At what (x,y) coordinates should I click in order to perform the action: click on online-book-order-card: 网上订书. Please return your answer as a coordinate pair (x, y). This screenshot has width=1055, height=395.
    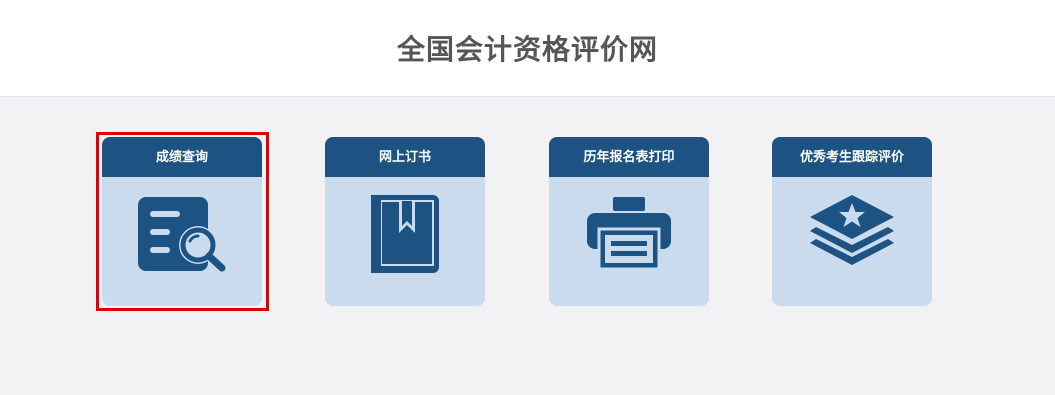
    Looking at the image, I should click on (405, 221).